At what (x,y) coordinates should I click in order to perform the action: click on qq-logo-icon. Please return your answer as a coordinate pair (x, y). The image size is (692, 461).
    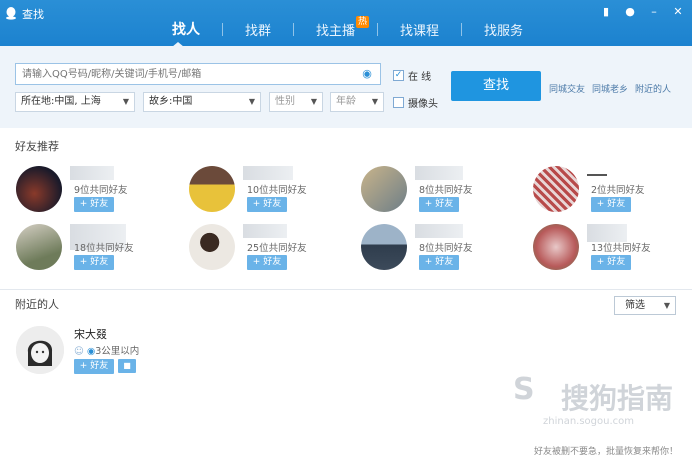
    Looking at the image, I should click on (11, 13).